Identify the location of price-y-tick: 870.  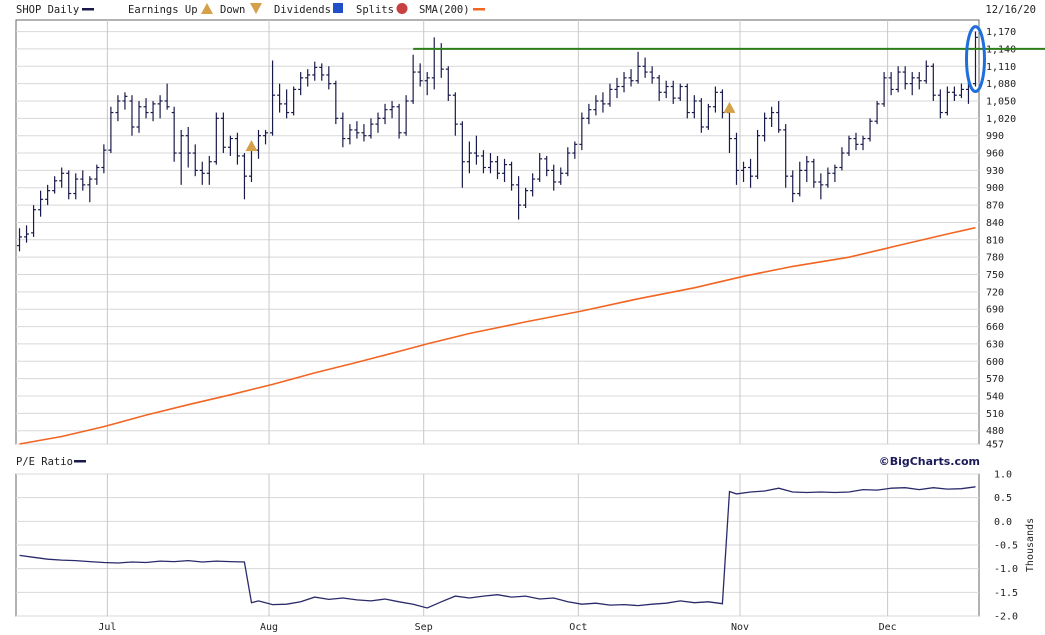
(995, 206).